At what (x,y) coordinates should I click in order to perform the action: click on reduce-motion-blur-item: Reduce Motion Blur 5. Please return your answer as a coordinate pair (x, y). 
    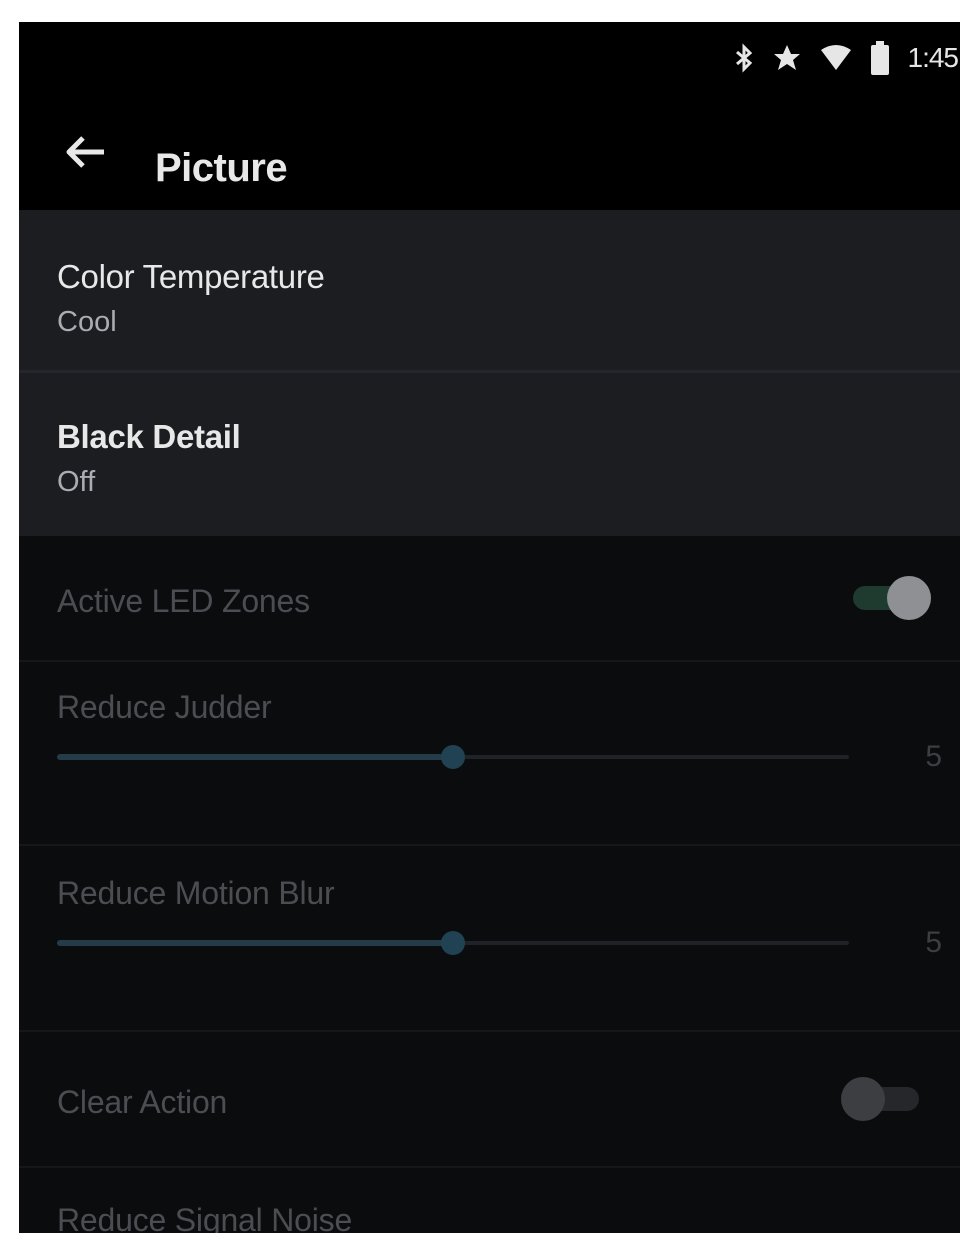
    Looking at the image, I should click on (489, 937).